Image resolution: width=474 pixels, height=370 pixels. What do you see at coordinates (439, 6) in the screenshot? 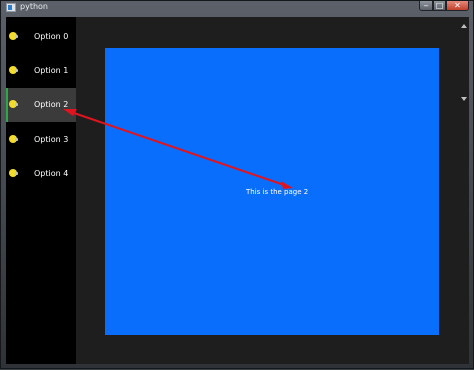
I see `maximize-button: □` at bounding box center [439, 6].